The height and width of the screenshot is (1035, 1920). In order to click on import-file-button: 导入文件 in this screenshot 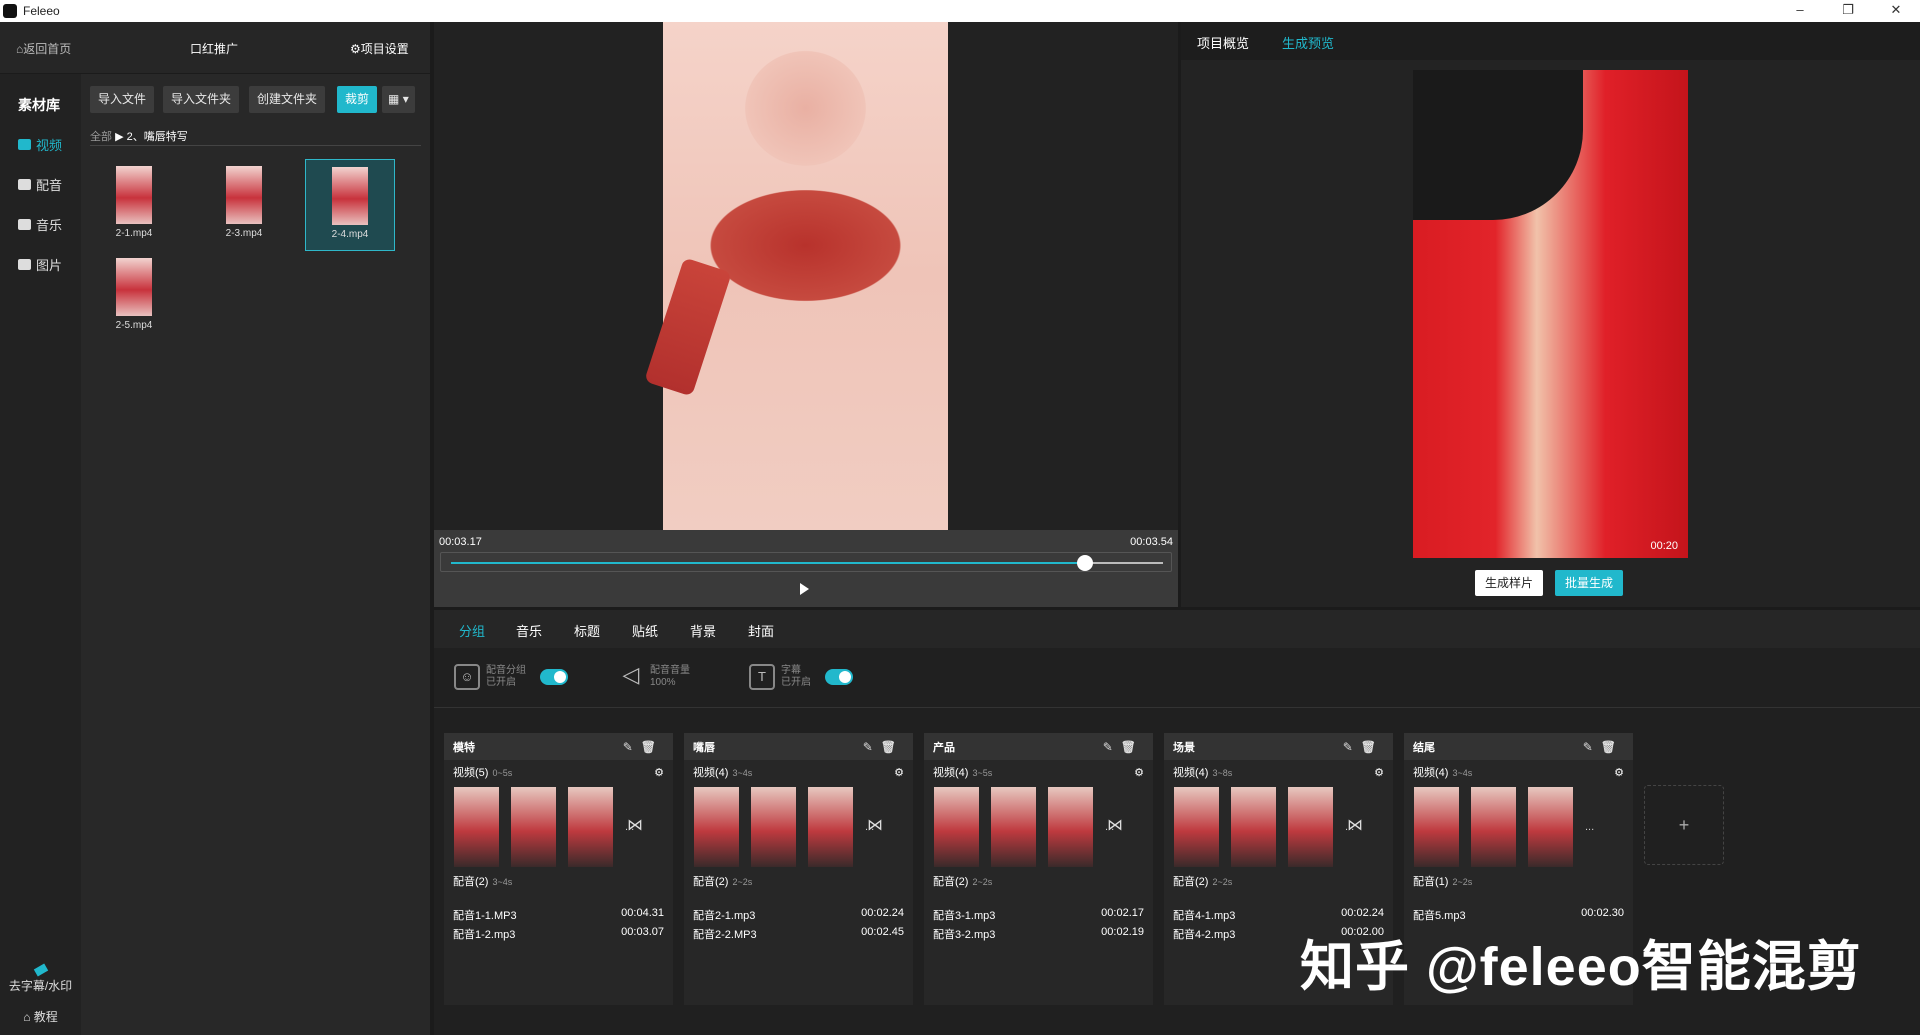, I will do `click(122, 99)`.